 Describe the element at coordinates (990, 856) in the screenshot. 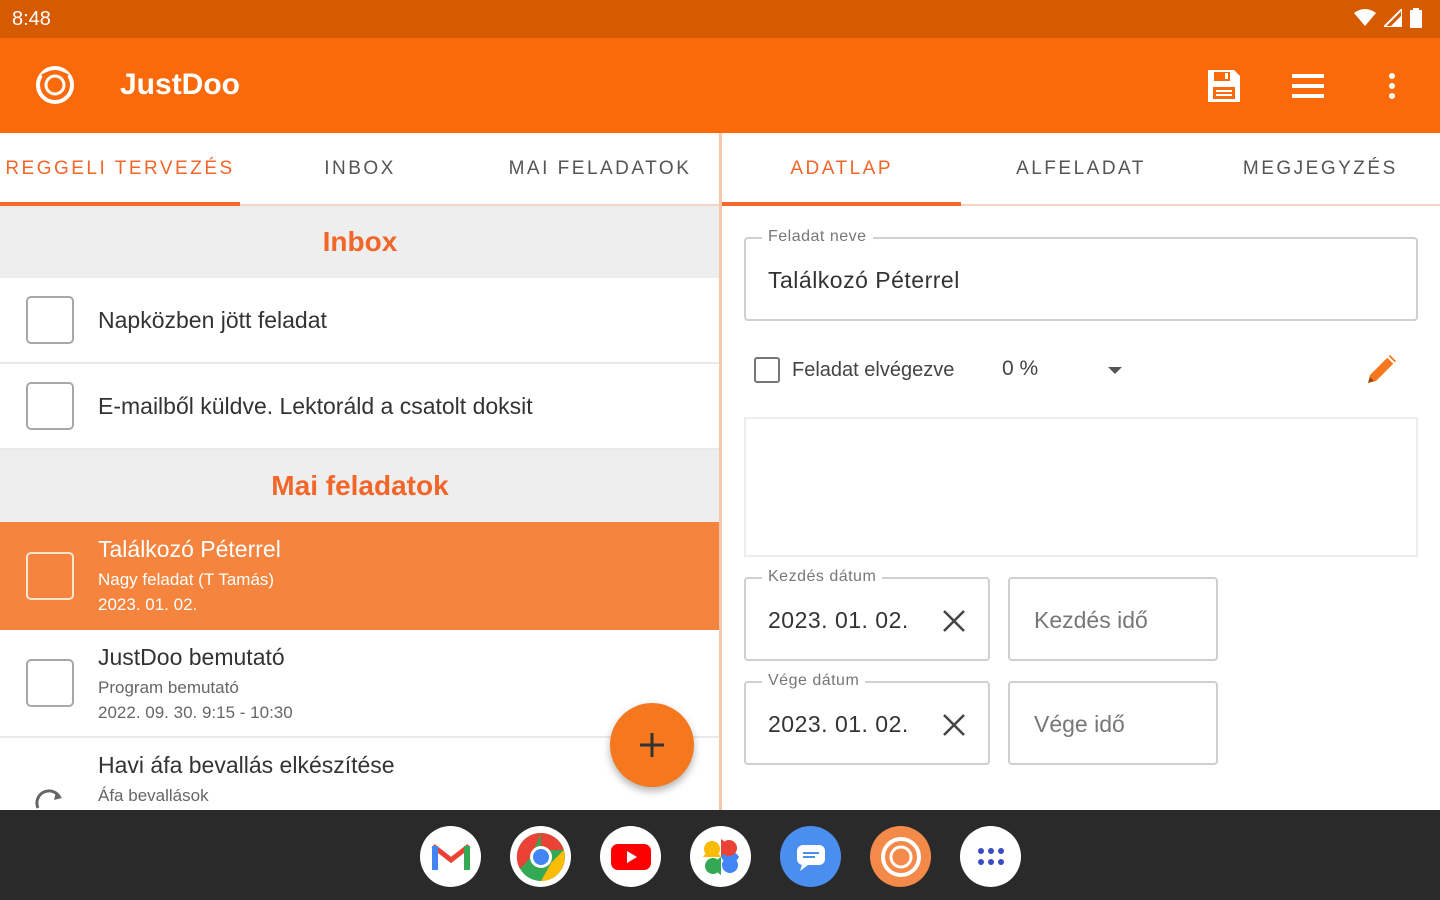

I see `app-drawer-icon` at that location.